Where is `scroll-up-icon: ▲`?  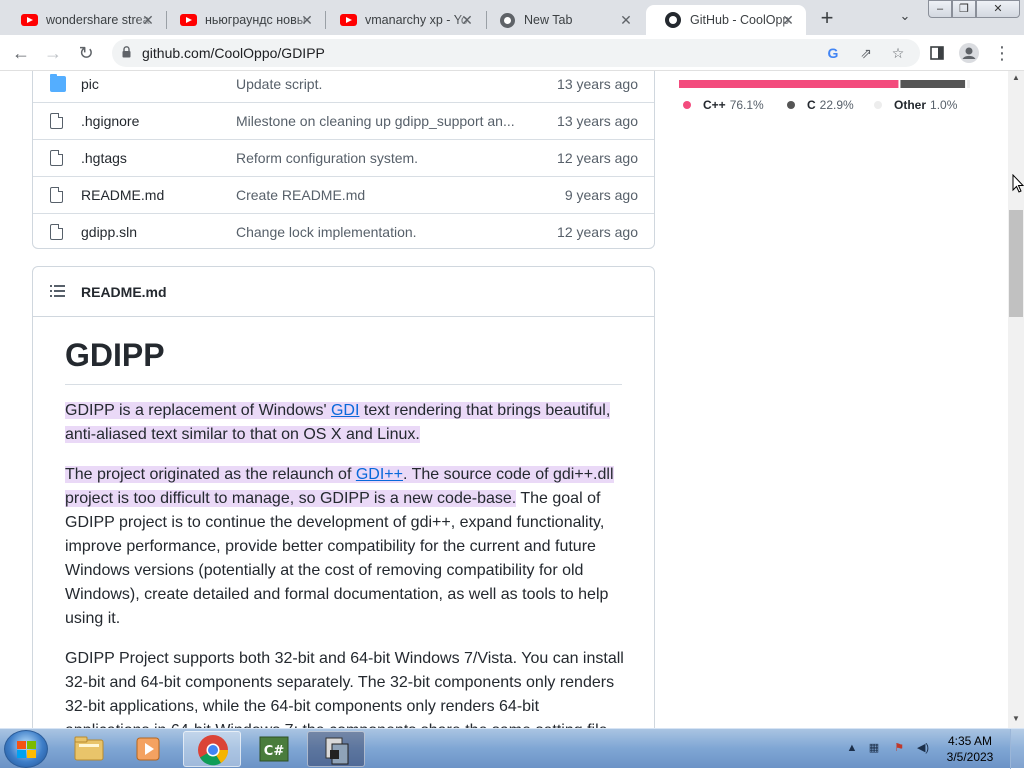
scroll-up-icon: ▲ is located at coordinates (1016, 79).